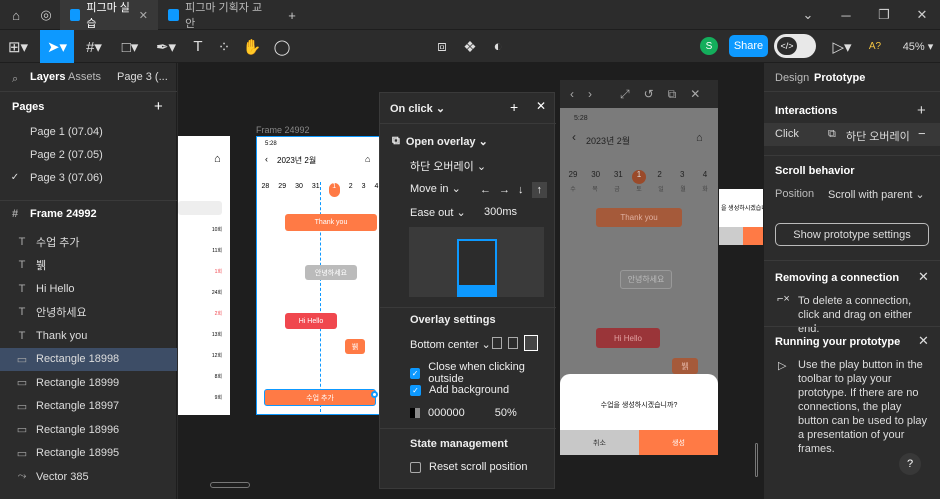 Image resolution: width=940 pixels, height=499 pixels. What do you see at coordinates (18, 46) in the screenshot?
I see `main-menu-icon: ⊞▾` at bounding box center [18, 46].